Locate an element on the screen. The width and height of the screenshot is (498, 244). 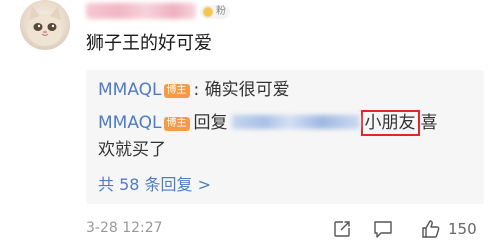
comment-text: 狮子王的好可爱 is located at coordinates (149, 43).